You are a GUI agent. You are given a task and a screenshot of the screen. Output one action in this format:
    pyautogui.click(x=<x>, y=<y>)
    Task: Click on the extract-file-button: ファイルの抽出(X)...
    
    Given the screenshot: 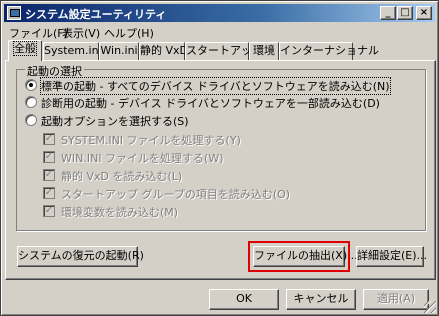 What is the action you would take?
    pyautogui.click(x=305, y=256)
    